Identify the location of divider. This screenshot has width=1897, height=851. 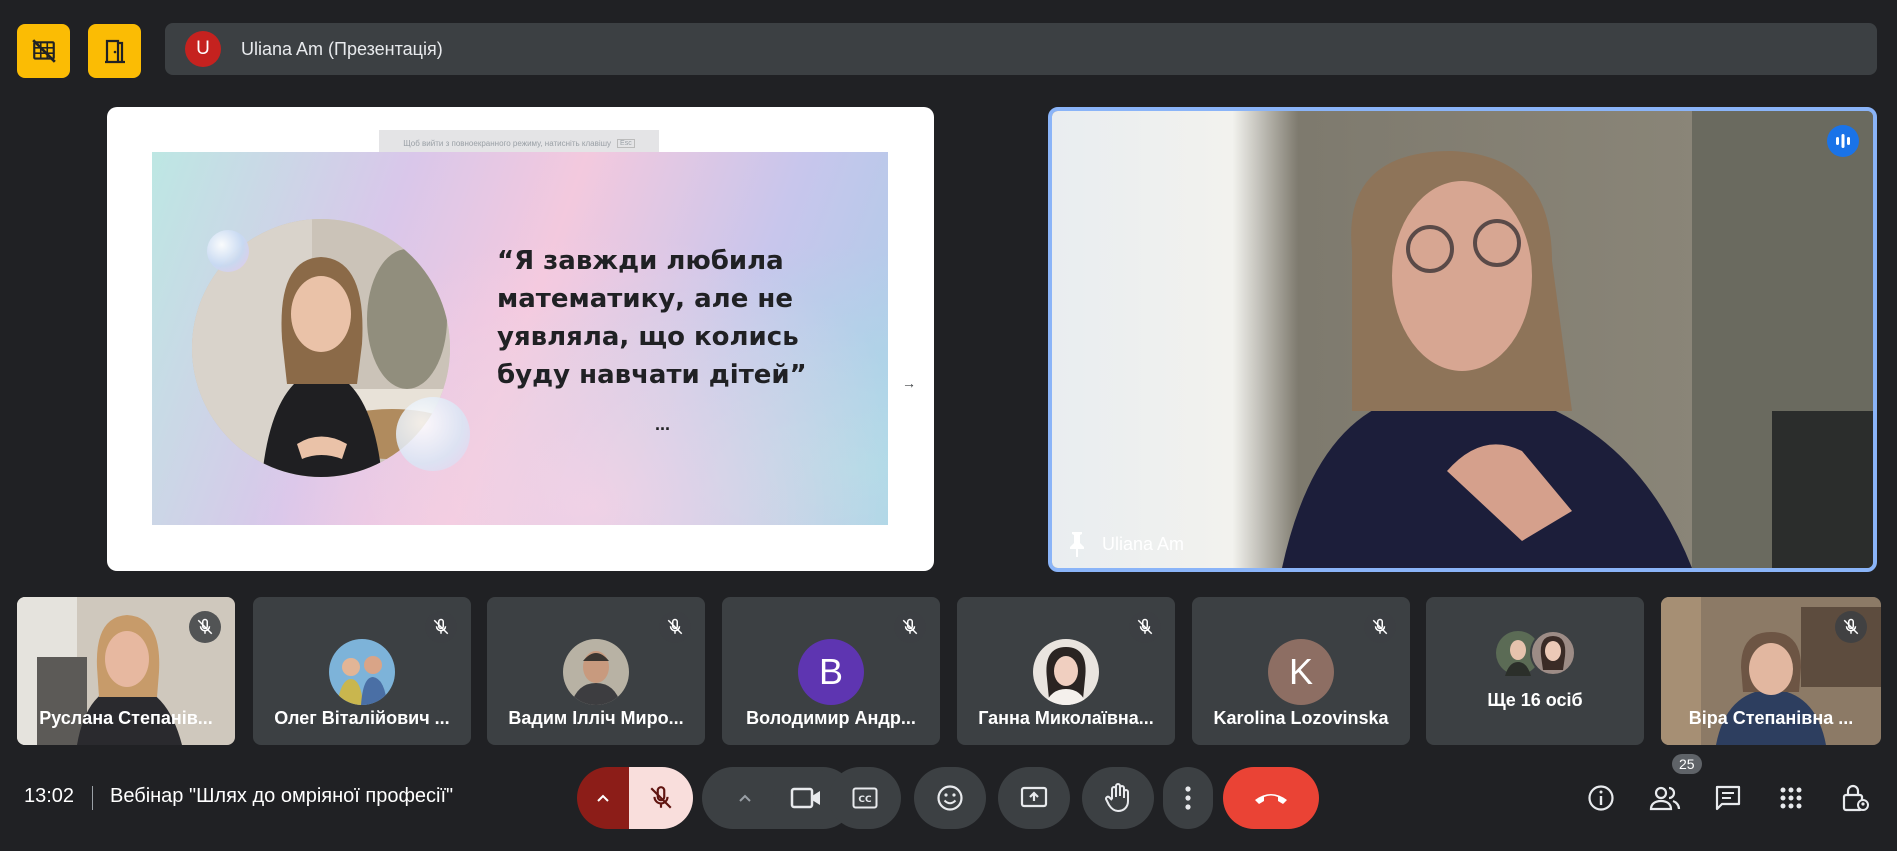
(92, 798).